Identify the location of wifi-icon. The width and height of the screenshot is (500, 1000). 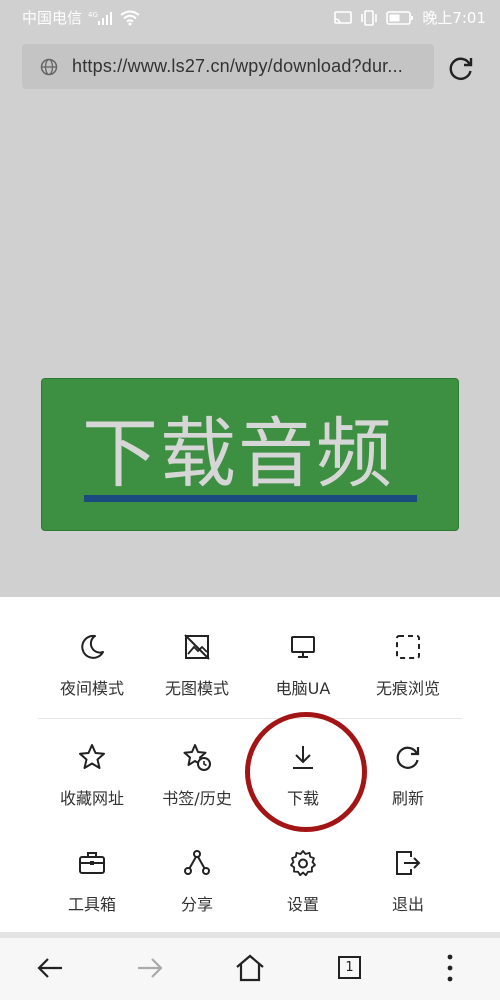
(130, 18).